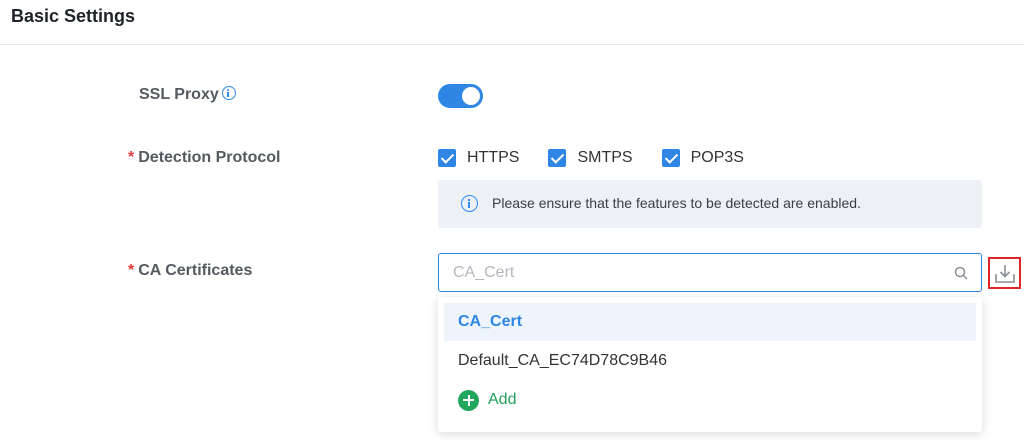  I want to click on dropdown-option-ca-cert: CA_Cert, so click(710, 322).